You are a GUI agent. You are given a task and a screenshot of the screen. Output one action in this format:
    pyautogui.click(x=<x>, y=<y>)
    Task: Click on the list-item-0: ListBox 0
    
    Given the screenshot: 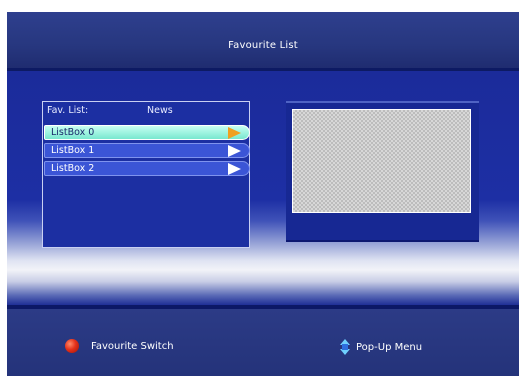 What is the action you would take?
    pyautogui.click(x=147, y=132)
    